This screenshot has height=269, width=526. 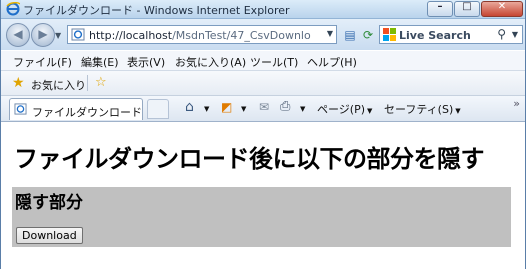 I want to click on maximize-icon: □, so click(x=467, y=6).